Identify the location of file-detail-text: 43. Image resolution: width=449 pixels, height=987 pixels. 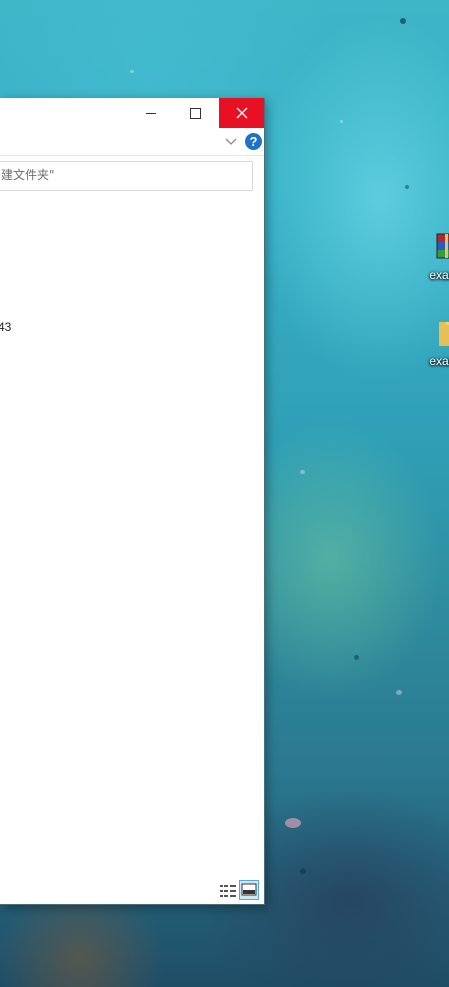
(6, 327).